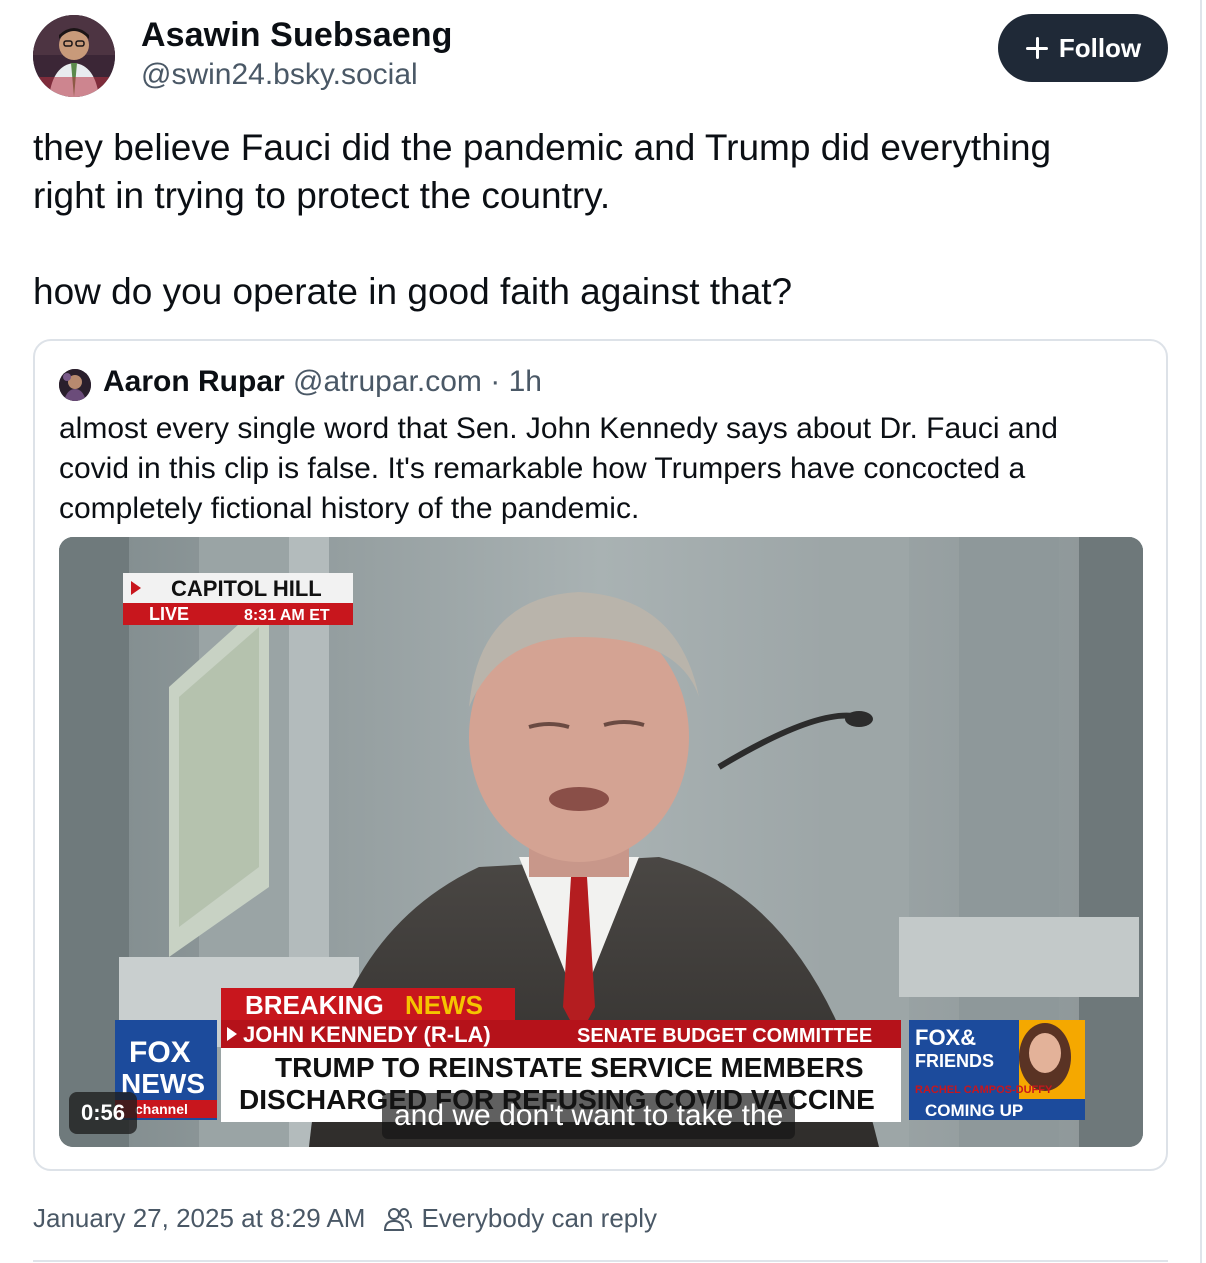 The width and height of the screenshot is (1206, 1263). What do you see at coordinates (169, 614) in the screenshot?
I see `live-label: LIVE` at bounding box center [169, 614].